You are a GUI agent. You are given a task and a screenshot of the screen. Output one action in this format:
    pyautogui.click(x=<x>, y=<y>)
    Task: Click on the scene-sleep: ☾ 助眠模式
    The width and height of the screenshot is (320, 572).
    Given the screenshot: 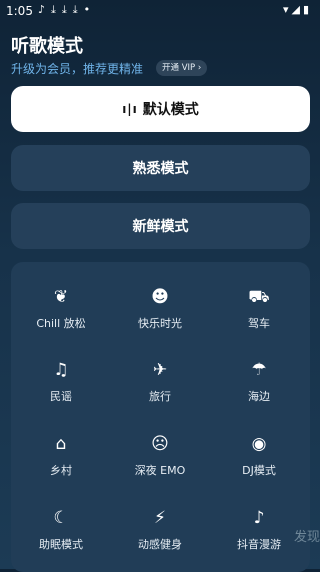 What is the action you would take?
    pyautogui.click(x=61, y=529)
    